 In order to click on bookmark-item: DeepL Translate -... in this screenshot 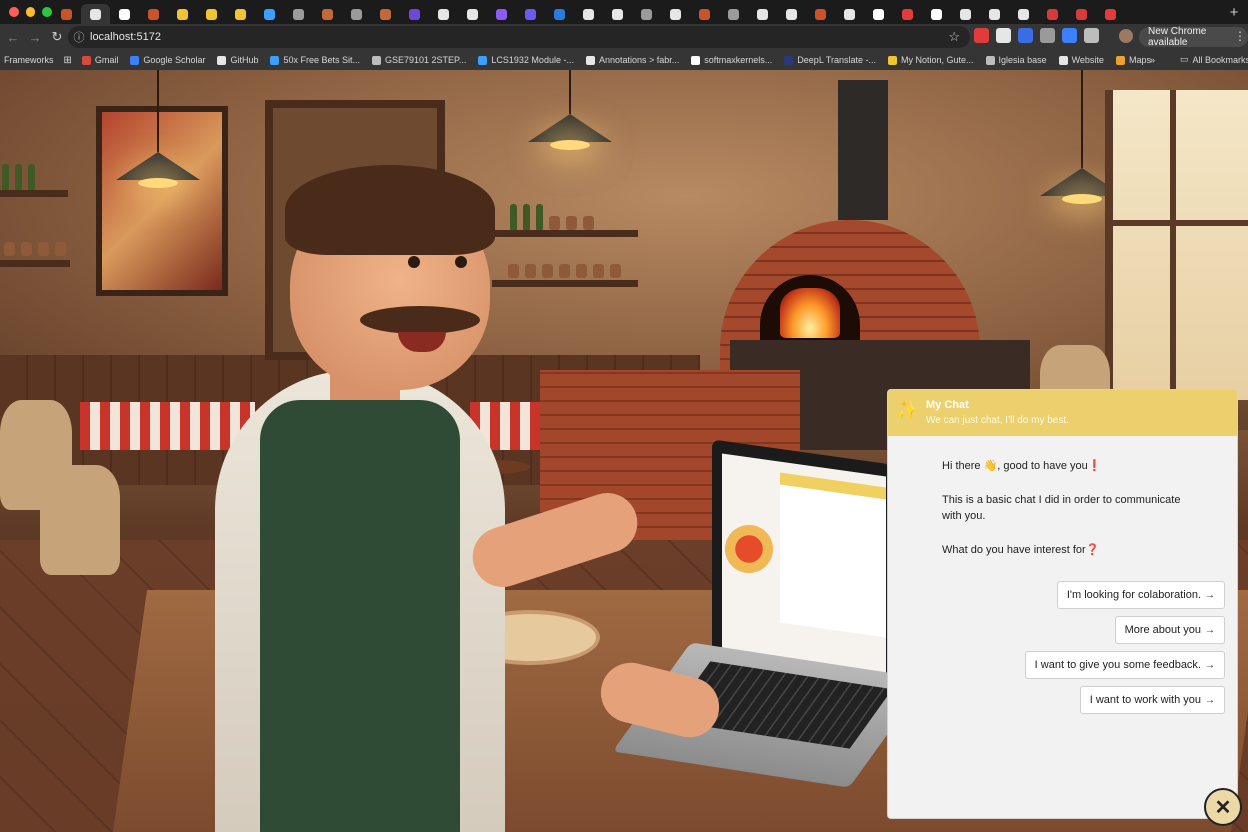, I will do `click(830, 60)`.